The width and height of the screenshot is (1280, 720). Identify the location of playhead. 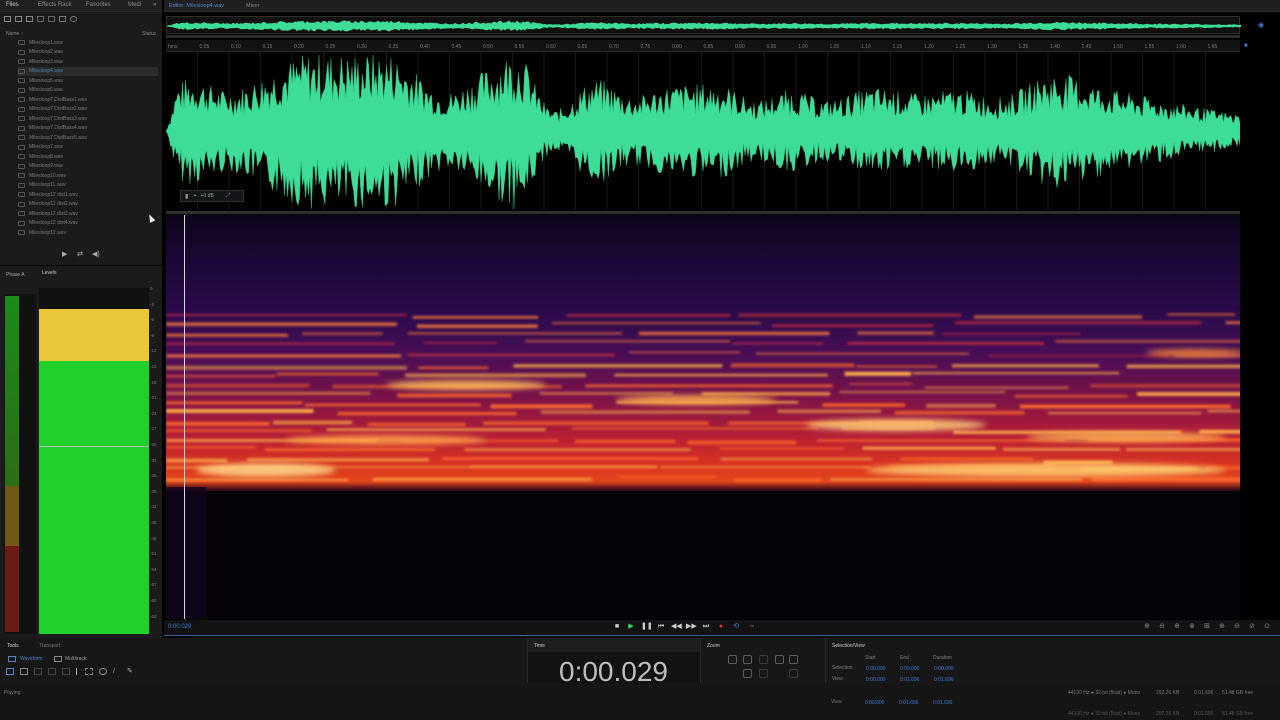
(184, 417).